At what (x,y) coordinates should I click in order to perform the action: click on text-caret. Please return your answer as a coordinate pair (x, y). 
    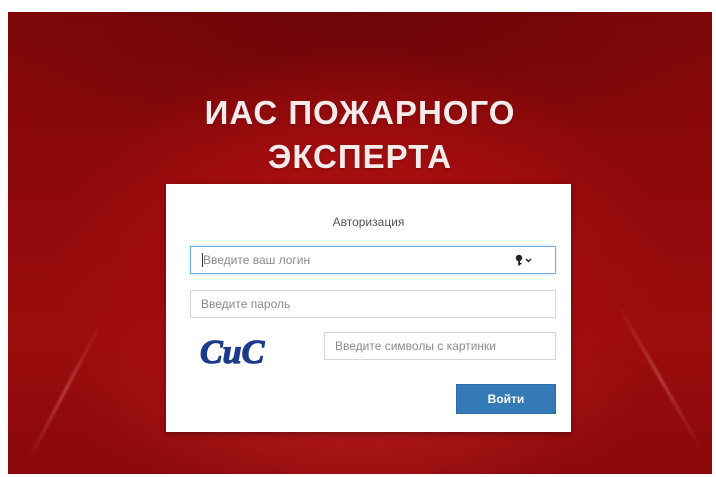
    Looking at the image, I should click on (202, 260).